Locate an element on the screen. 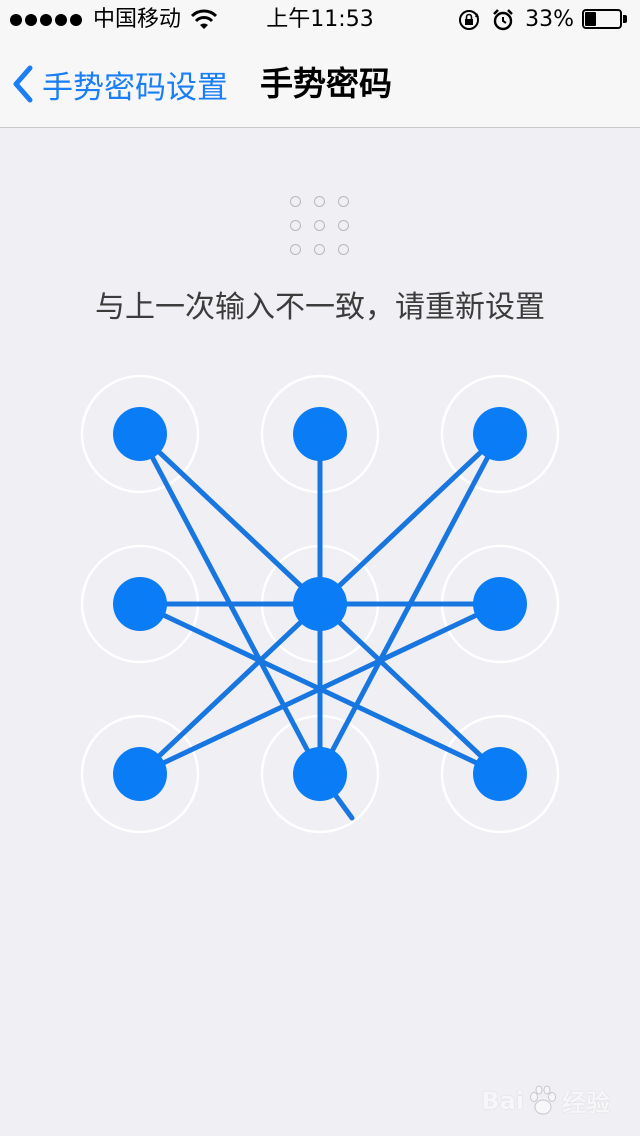 This screenshot has width=640, height=1136. status-left: 中国移动 is located at coordinates (114, 20).